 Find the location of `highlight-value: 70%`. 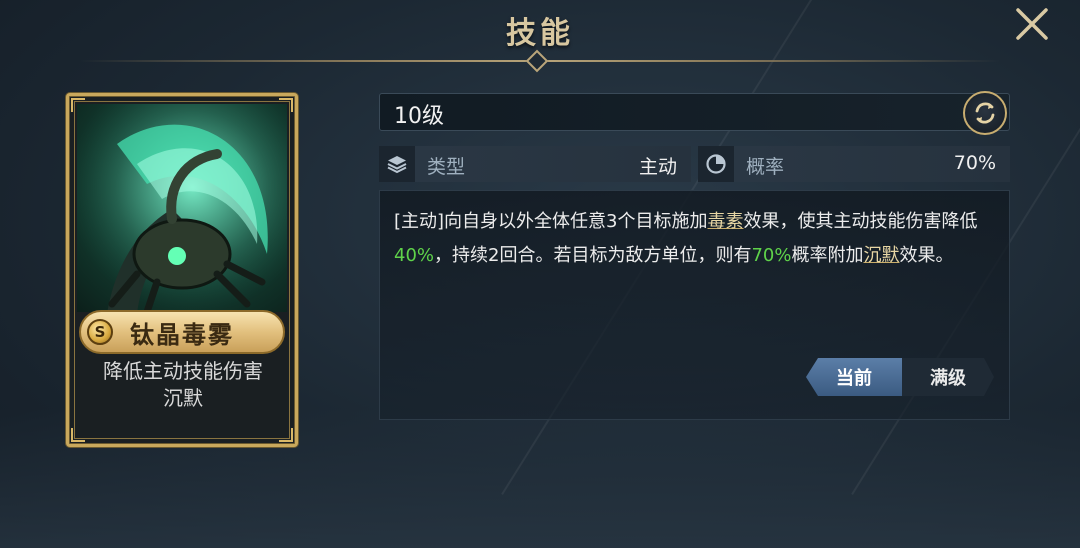

highlight-value: 70% is located at coordinates (771, 255).